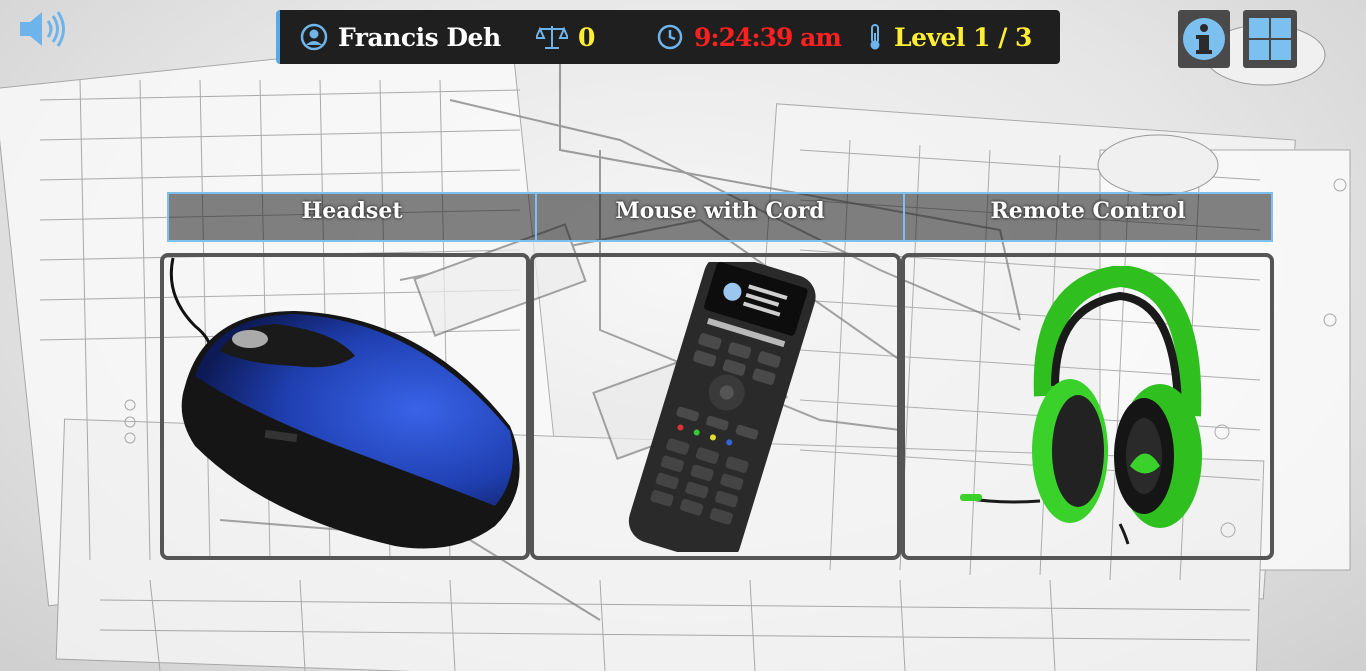 Image resolution: width=1366 pixels, height=671 pixels. I want to click on label-remote-control: Remote Control, so click(1088, 217).